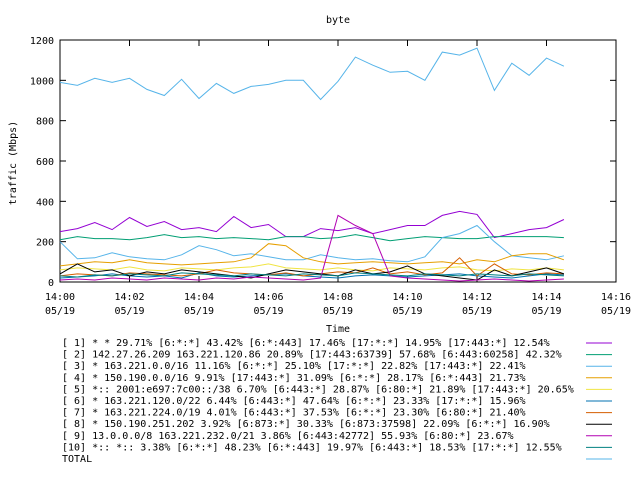  What do you see at coordinates (60, 297) in the screenshot?
I see `x-tick-time-label: 14:00` at bounding box center [60, 297].